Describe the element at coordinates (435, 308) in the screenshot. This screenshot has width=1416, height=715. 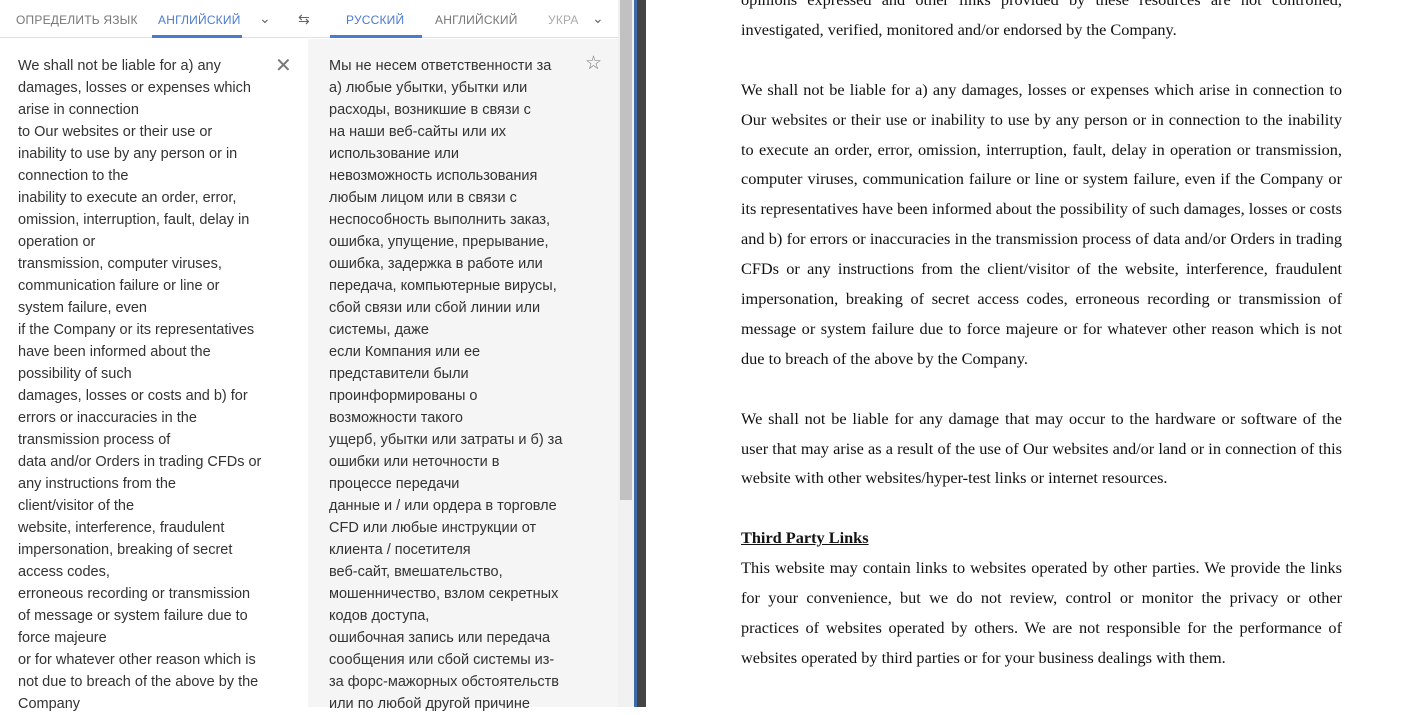
I see `text-line: сбой связи или сбой линии или` at that location.